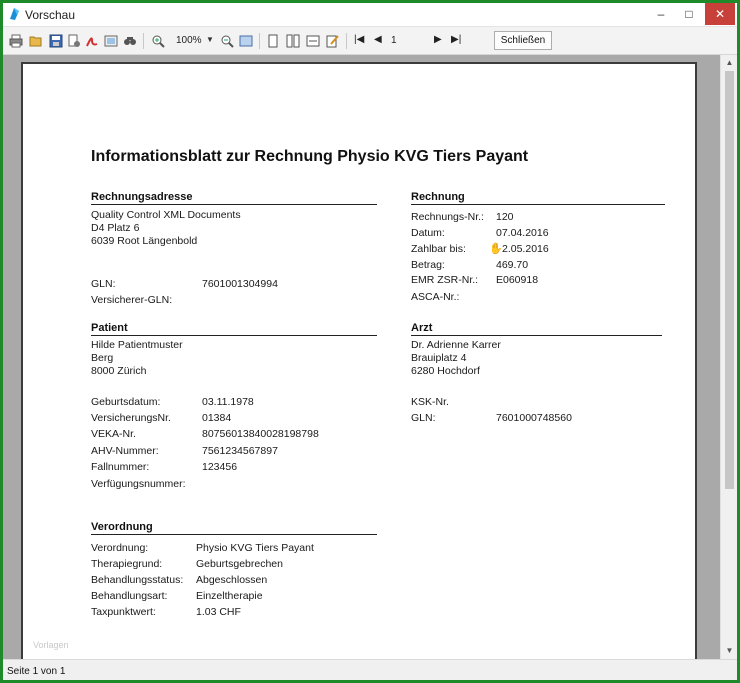  Describe the element at coordinates (273, 41) in the screenshot. I see `single-page-icon` at that location.